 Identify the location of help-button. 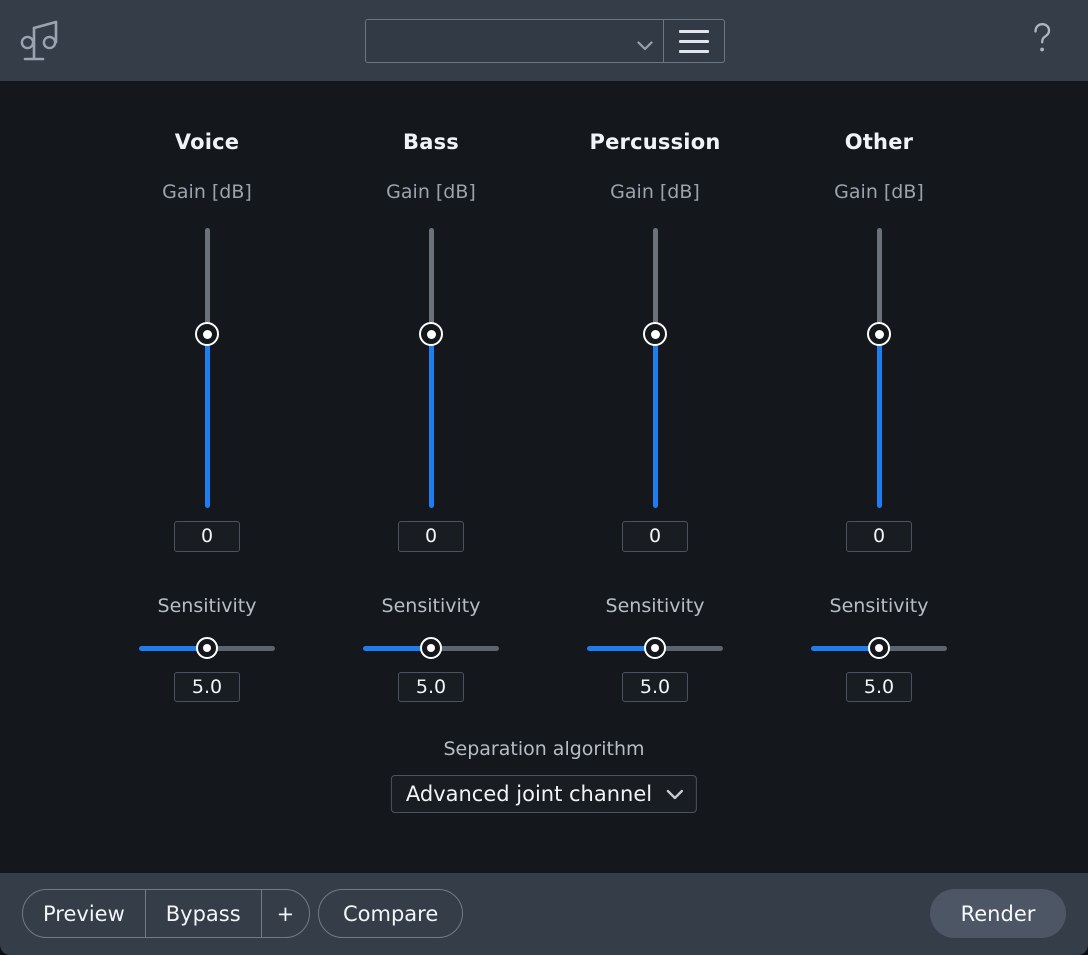
(1042, 40).